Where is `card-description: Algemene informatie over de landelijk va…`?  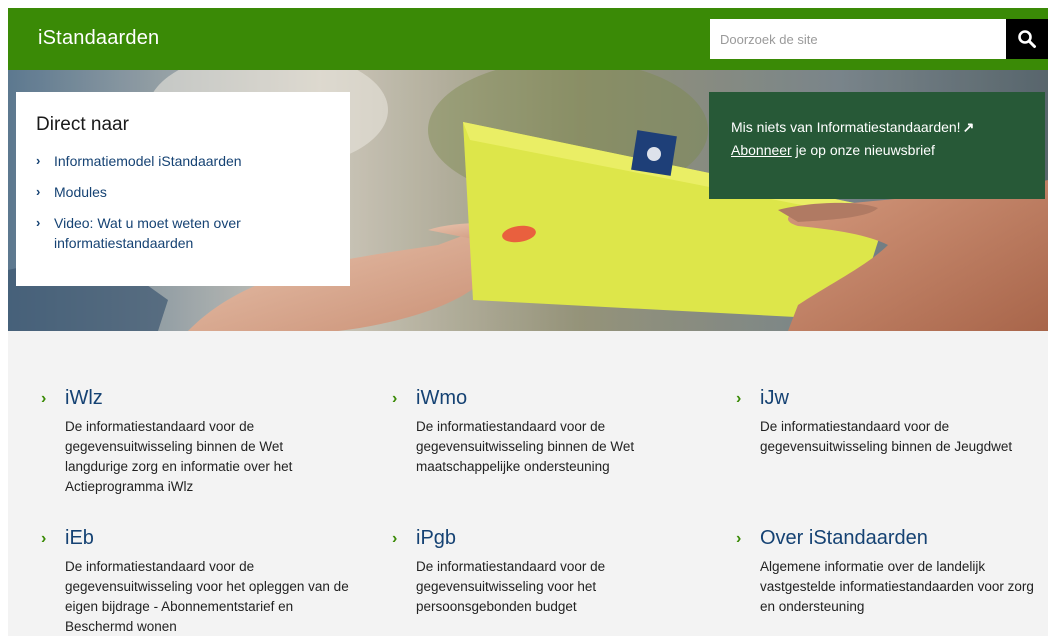 card-description: Algemene informatie over de landelijk va… is located at coordinates (897, 586).